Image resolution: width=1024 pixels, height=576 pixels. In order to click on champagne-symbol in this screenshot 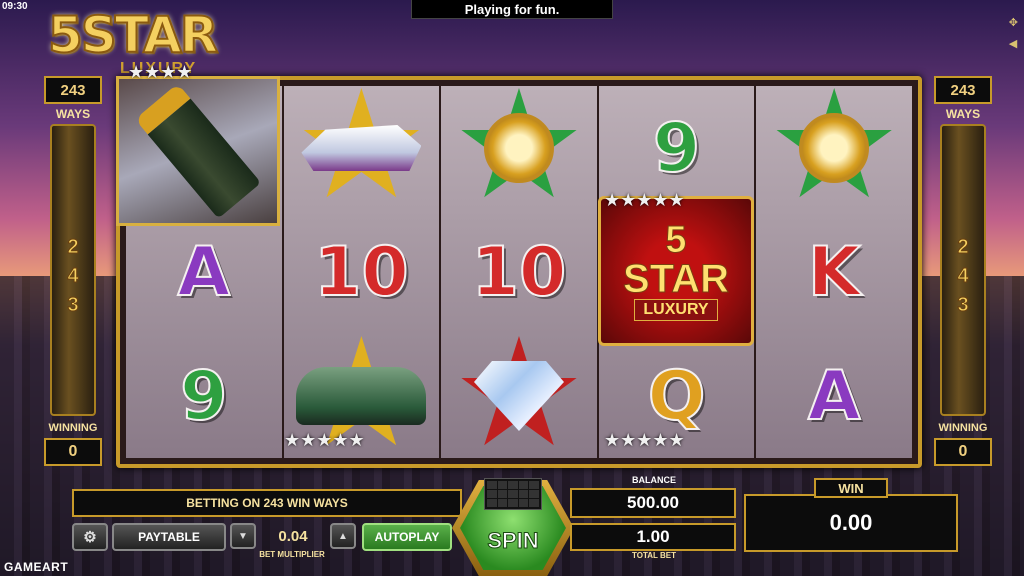, I will do `click(198, 151)`.